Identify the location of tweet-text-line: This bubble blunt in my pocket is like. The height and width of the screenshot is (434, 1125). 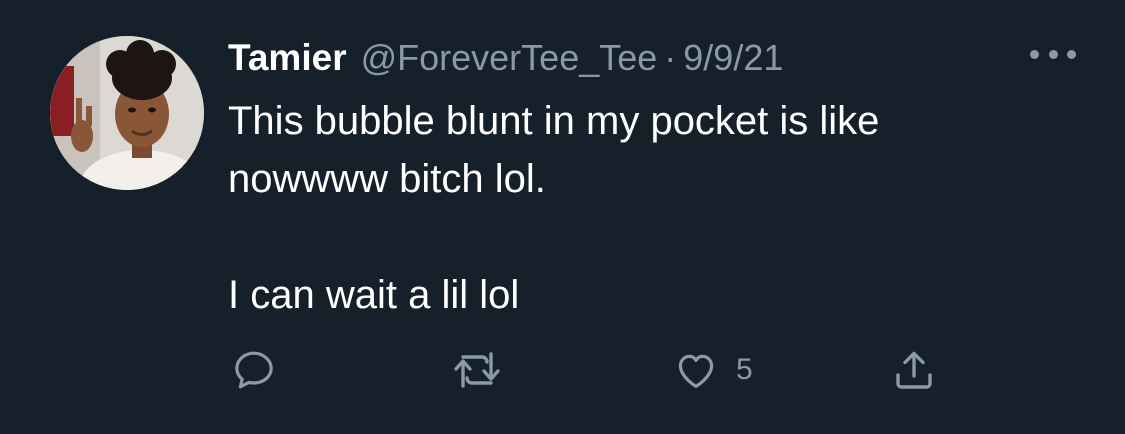
(554, 121).